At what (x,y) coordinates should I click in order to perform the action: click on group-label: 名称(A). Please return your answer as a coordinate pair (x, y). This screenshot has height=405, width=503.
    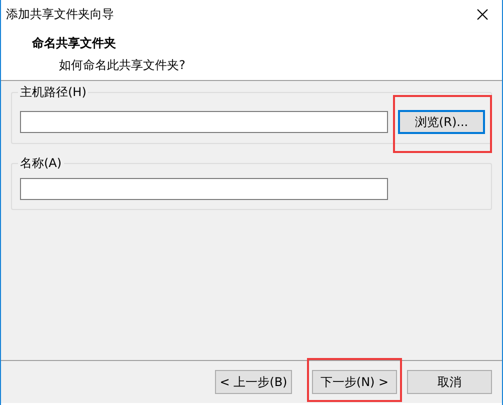
    Looking at the image, I should click on (41, 163).